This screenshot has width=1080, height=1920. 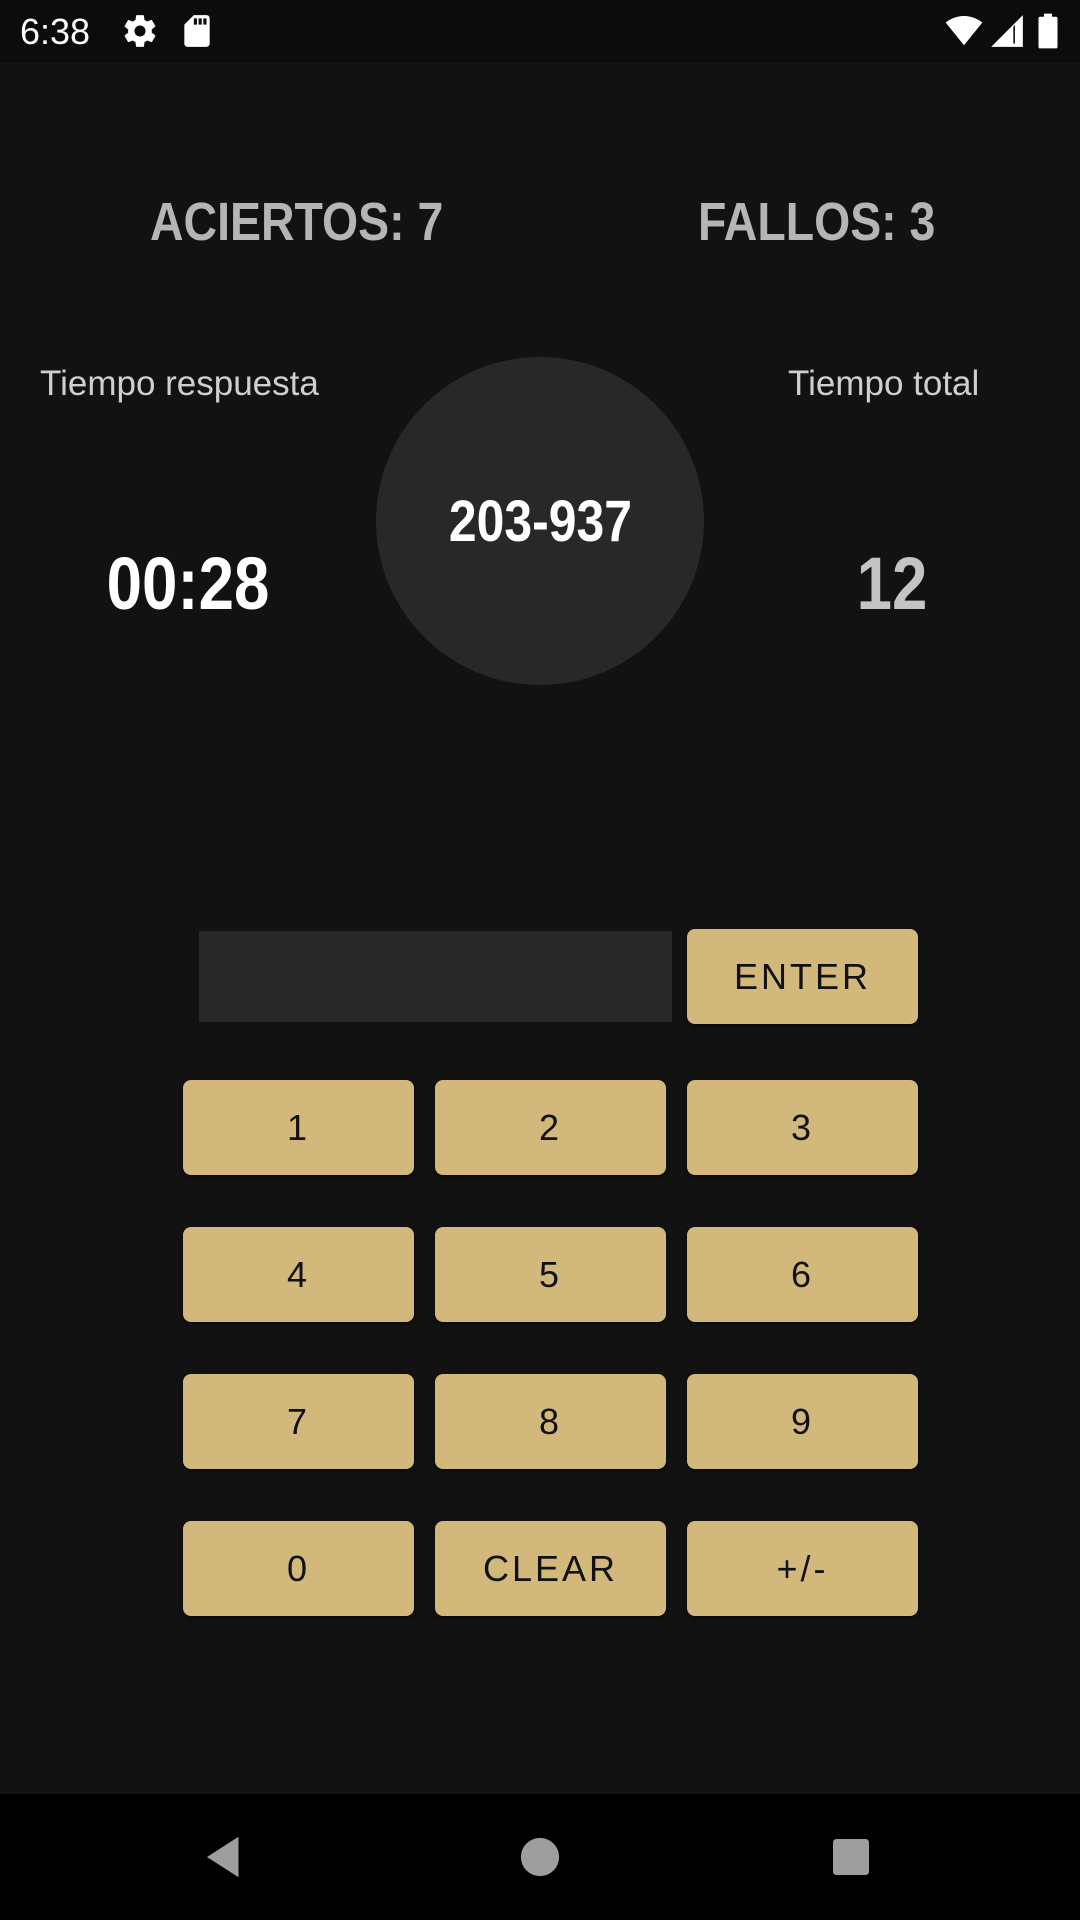 What do you see at coordinates (802, 1127) in the screenshot?
I see `key-3: 3` at bounding box center [802, 1127].